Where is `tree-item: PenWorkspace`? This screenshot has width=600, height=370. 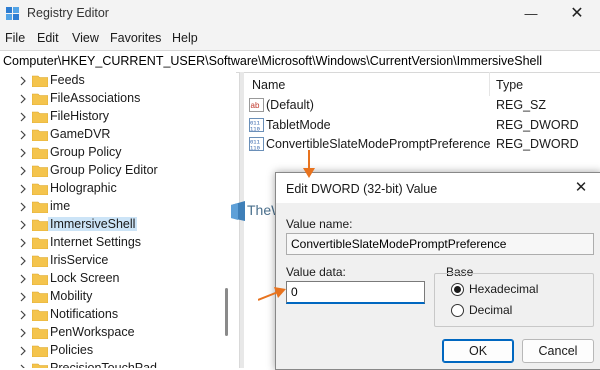
tree-item: PenWorkspace is located at coordinates (118, 333).